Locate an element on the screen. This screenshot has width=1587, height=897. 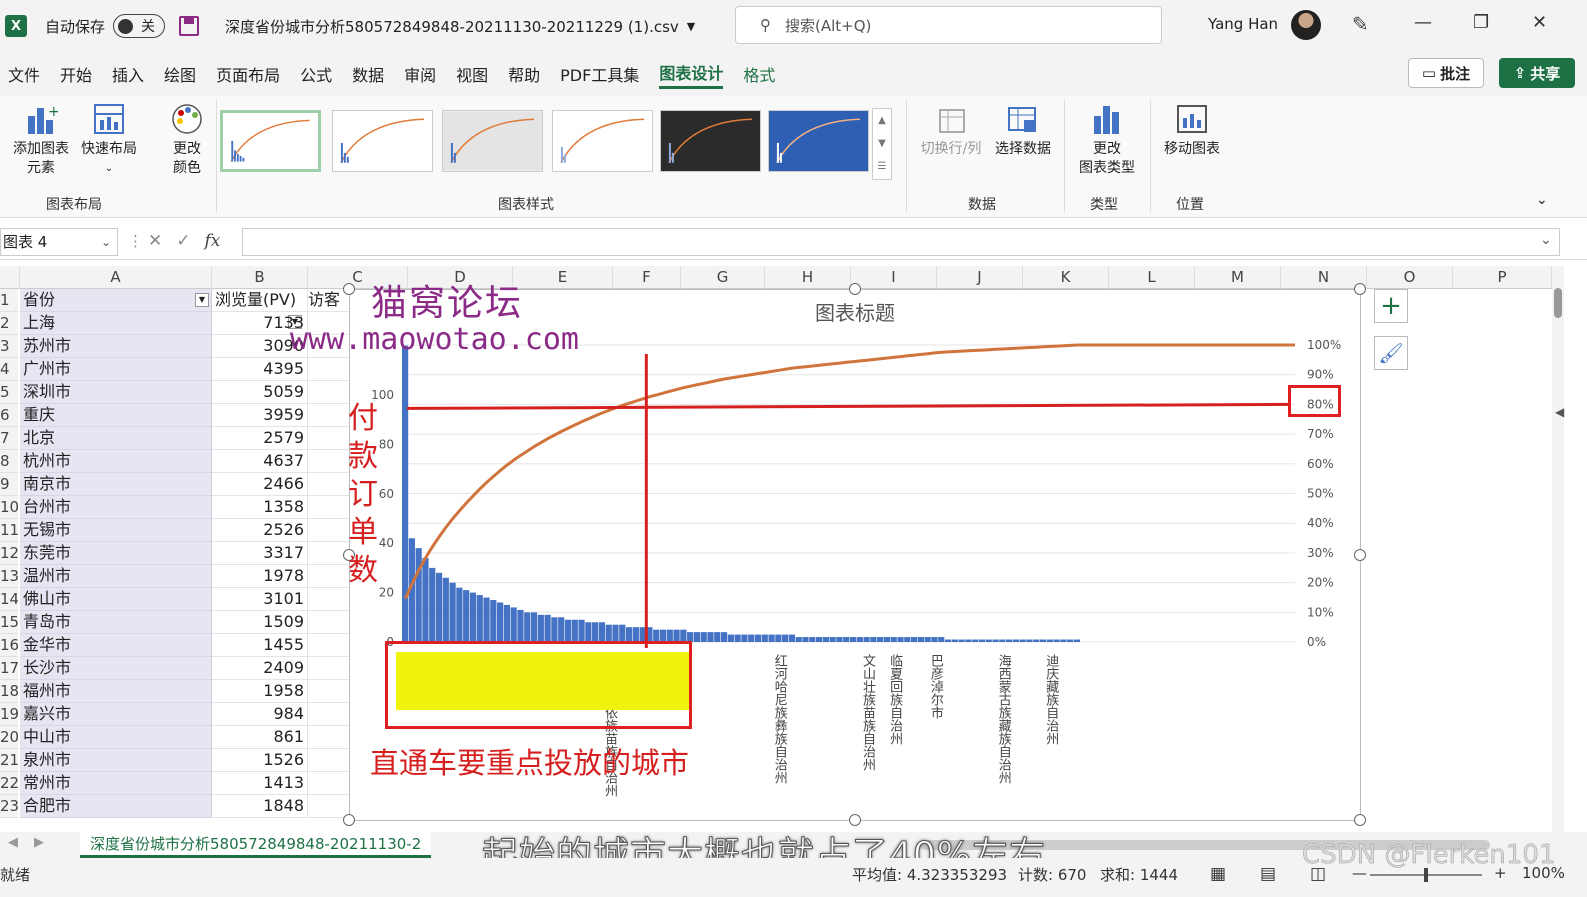
user-name: Yang Han is located at coordinates (1243, 24).